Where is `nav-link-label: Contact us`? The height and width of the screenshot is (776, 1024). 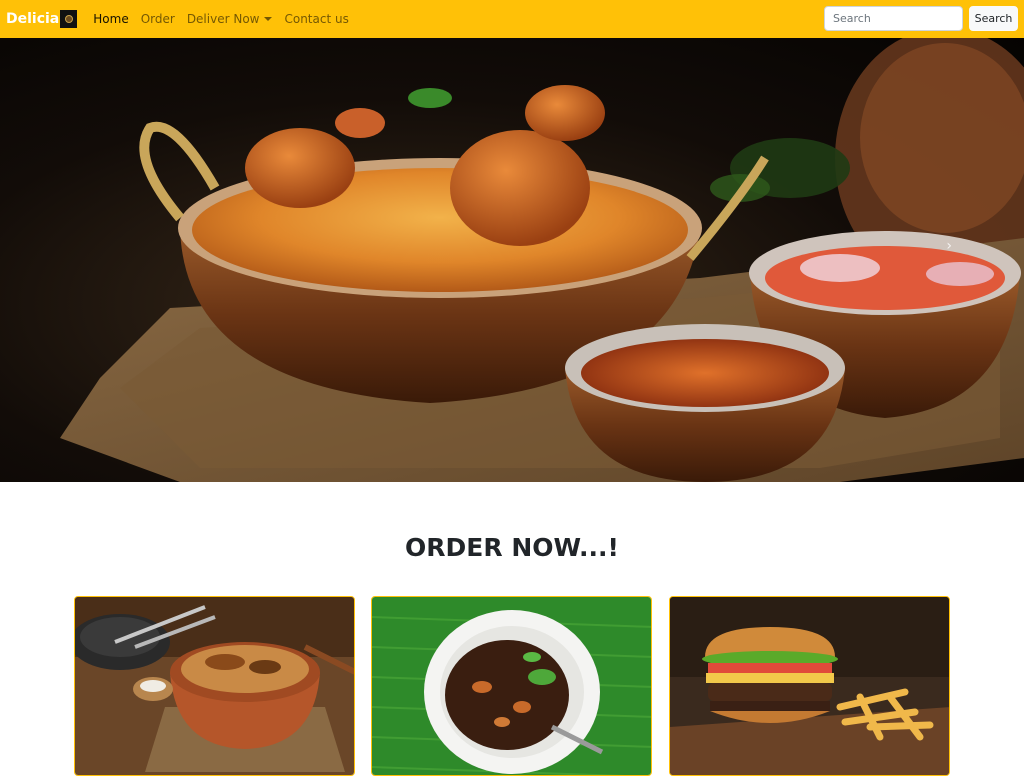 nav-link-label: Contact us is located at coordinates (316, 19).